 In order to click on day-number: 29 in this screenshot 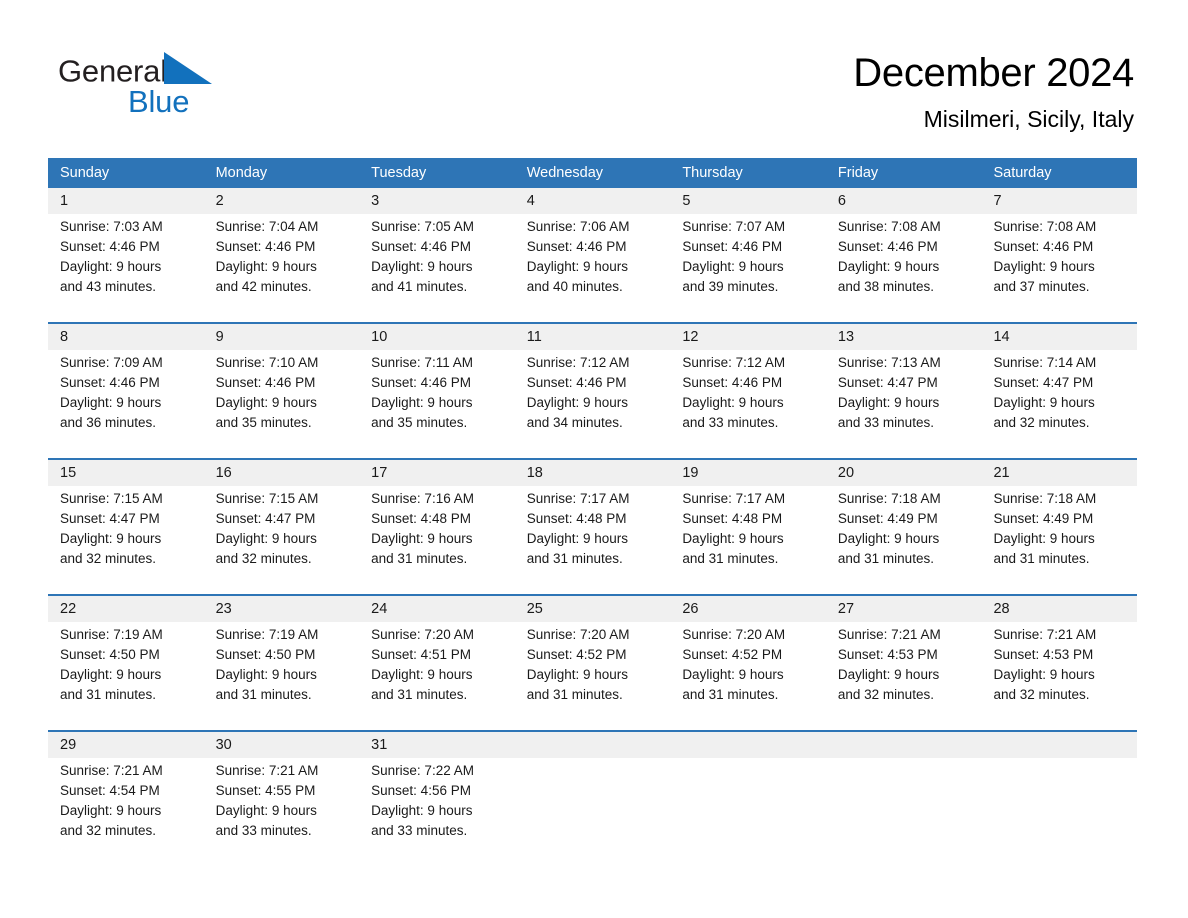, I will do `click(126, 745)`.